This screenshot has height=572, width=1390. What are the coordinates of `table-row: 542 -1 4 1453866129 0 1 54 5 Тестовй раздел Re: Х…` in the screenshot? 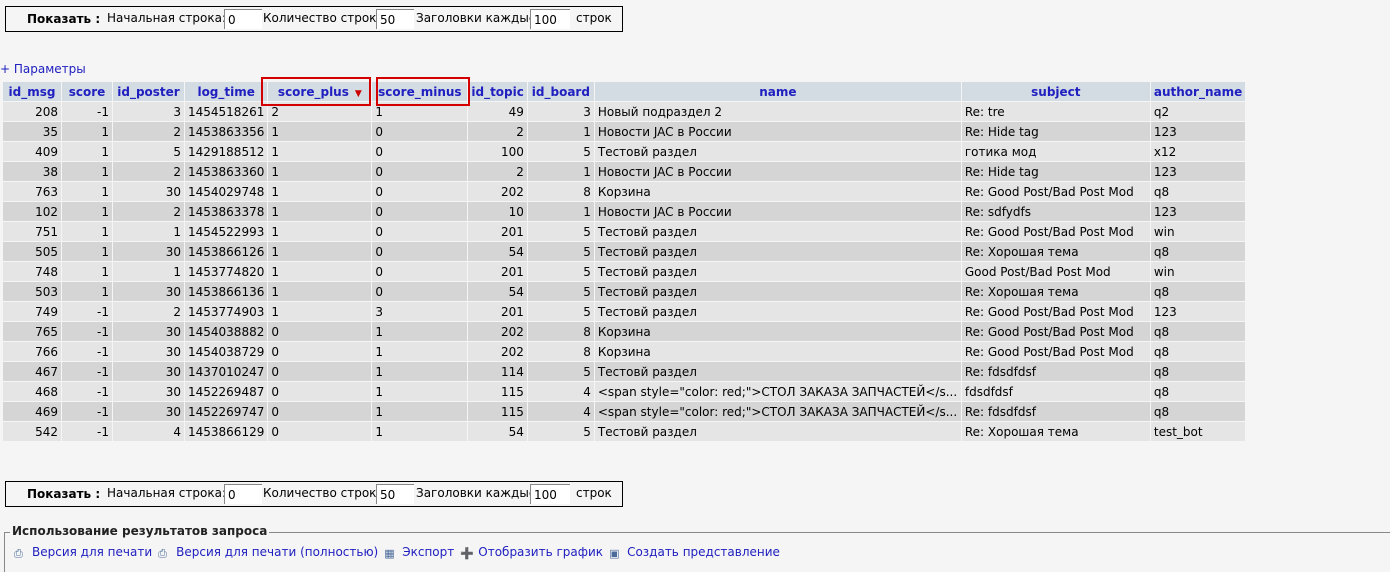 It's located at (624, 431).